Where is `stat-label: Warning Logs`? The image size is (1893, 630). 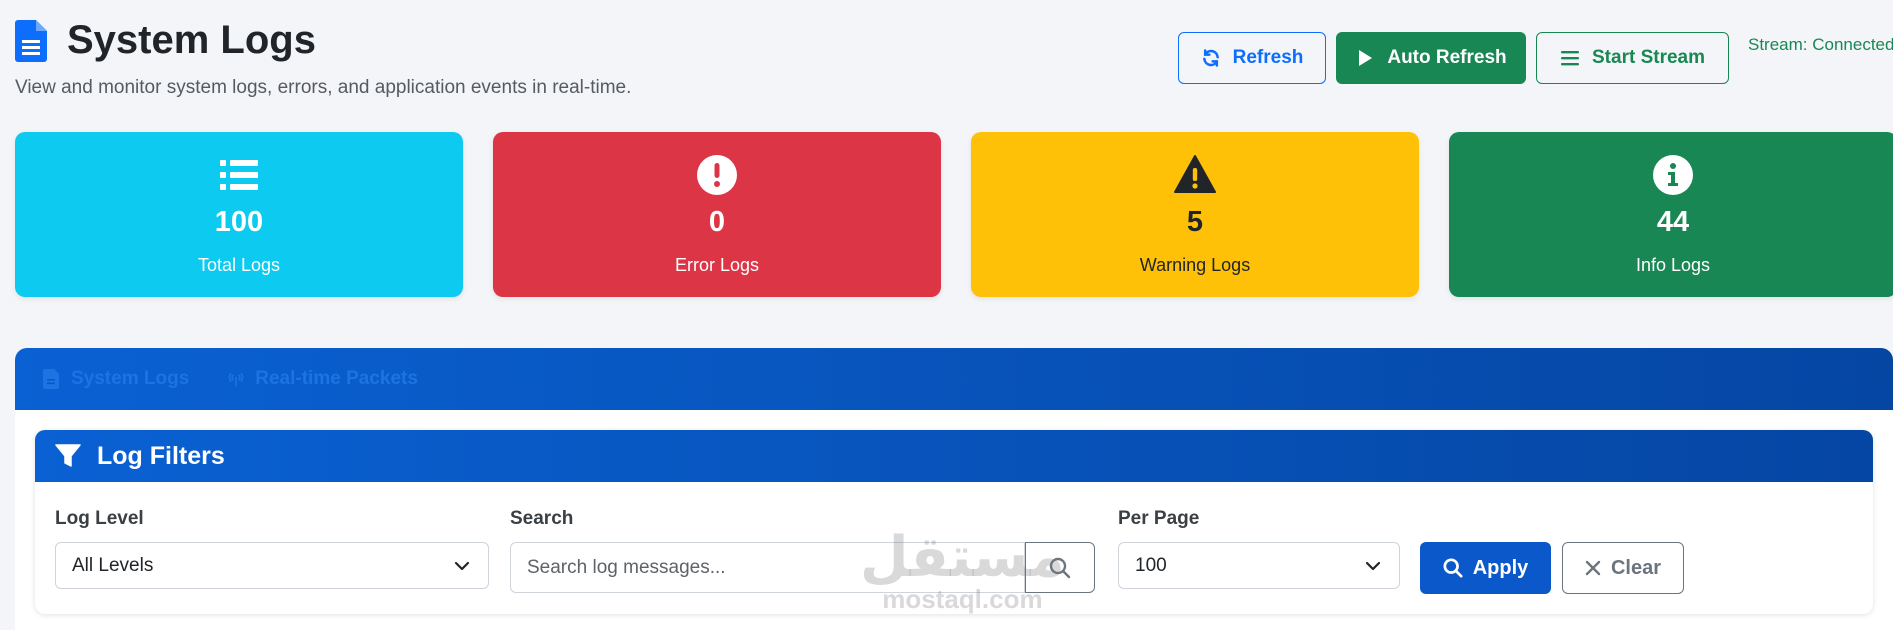
stat-label: Warning Logs is located at coordinates (1195, 265).